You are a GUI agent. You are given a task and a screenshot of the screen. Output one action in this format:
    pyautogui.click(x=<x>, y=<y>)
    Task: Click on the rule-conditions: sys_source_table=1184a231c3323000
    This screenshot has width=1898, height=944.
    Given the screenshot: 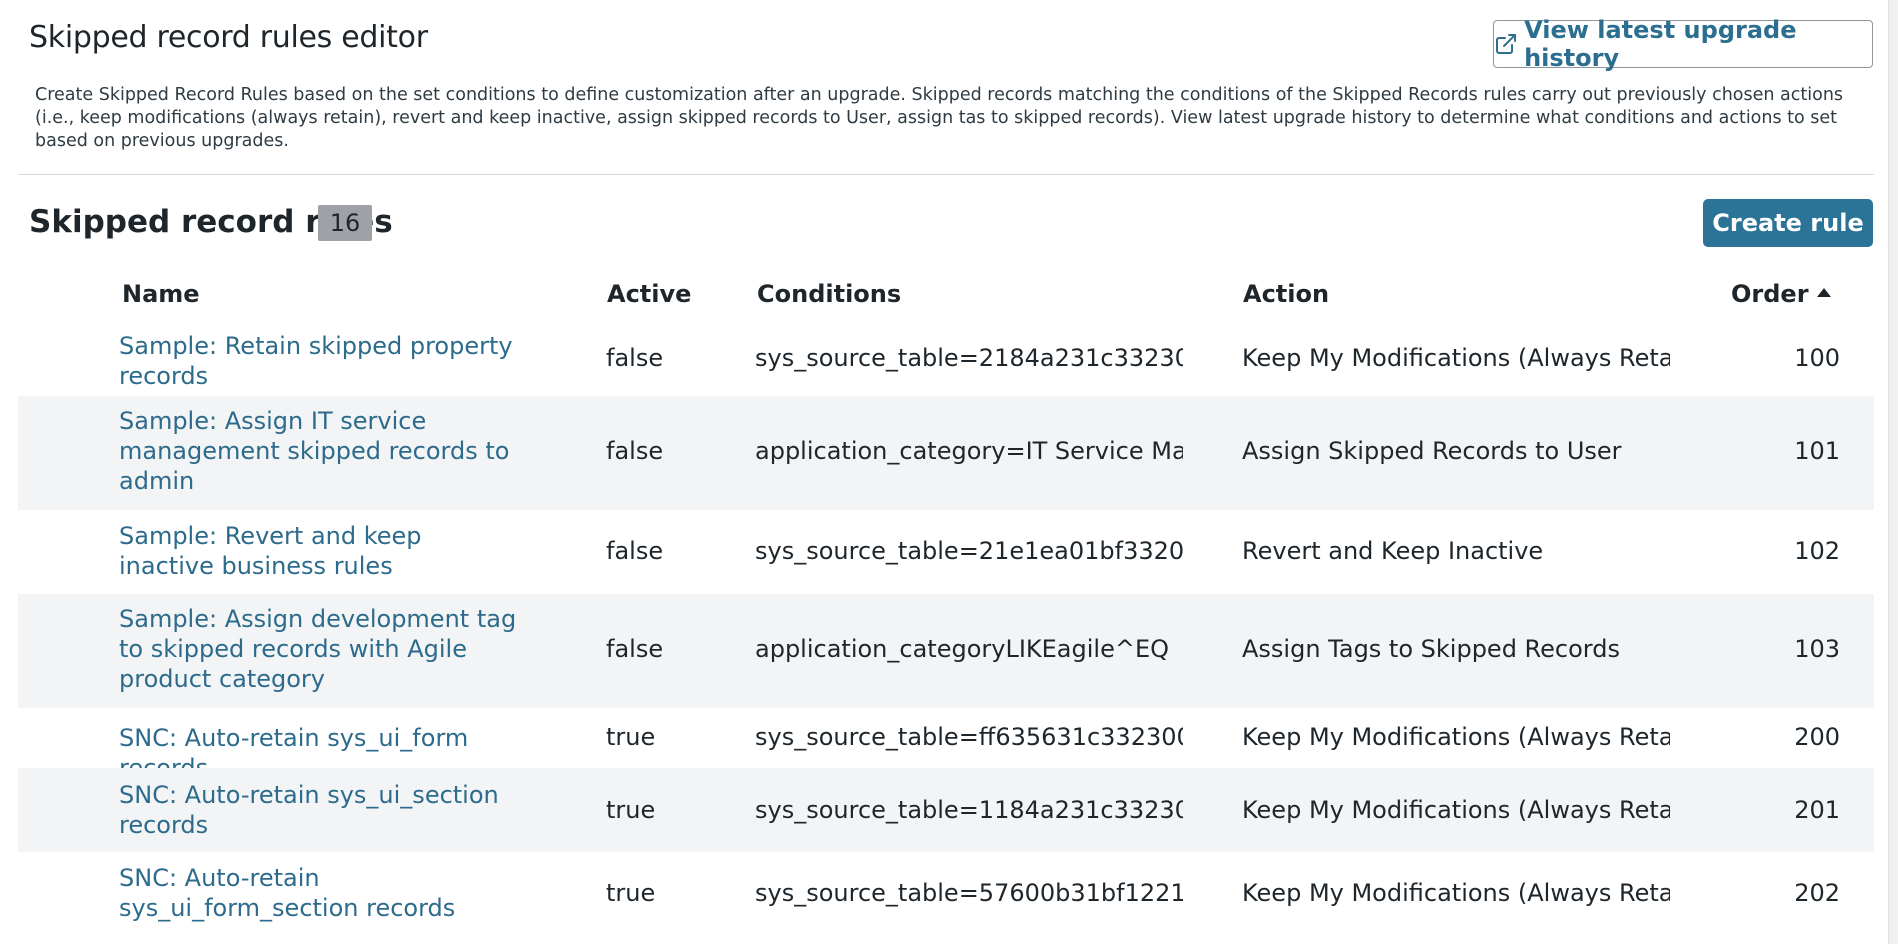 What is the action you would take?
    pyautogui.click(x=969, y=810)
    